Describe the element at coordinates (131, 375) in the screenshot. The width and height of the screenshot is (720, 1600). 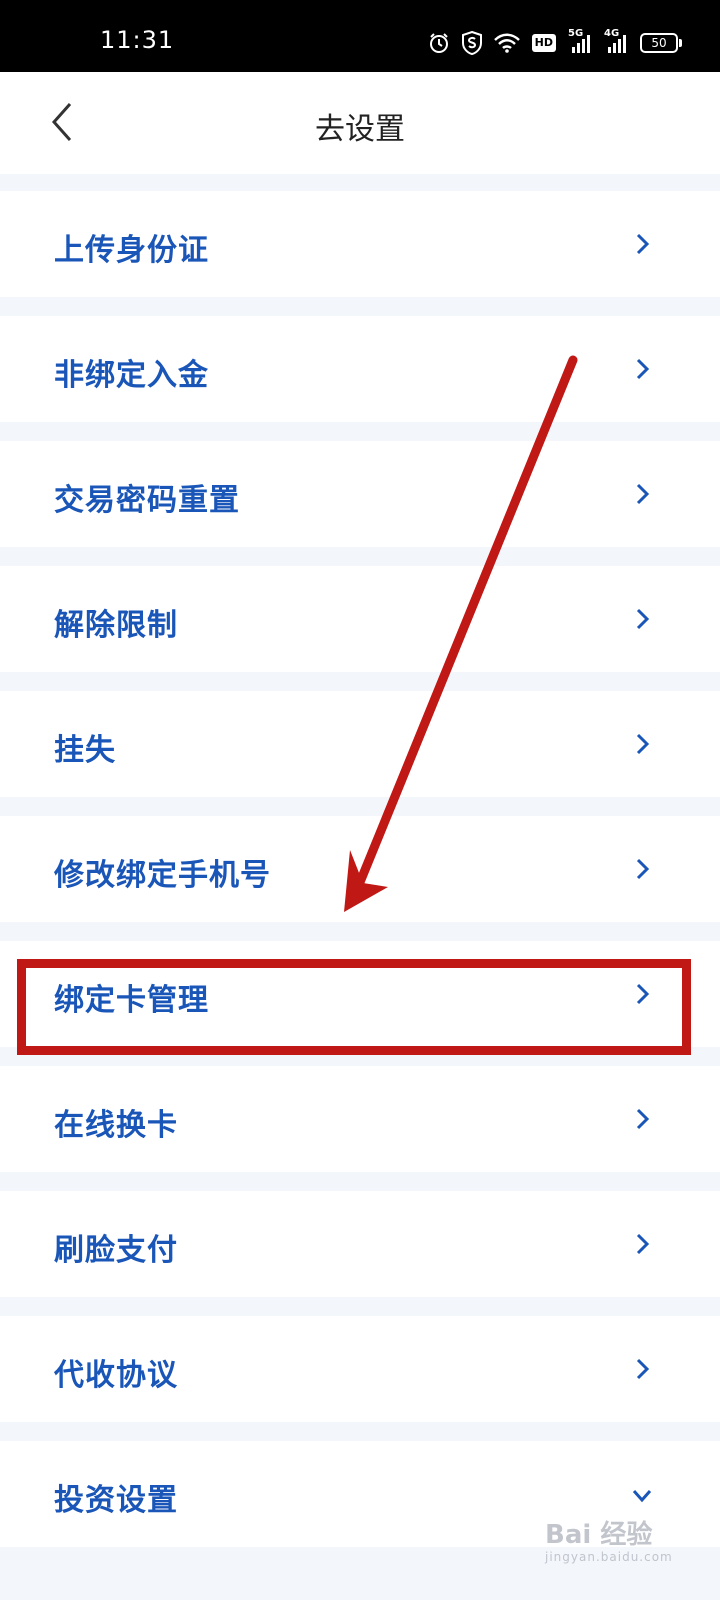
I see `menu-item-label: 非绑定入金` at that location.